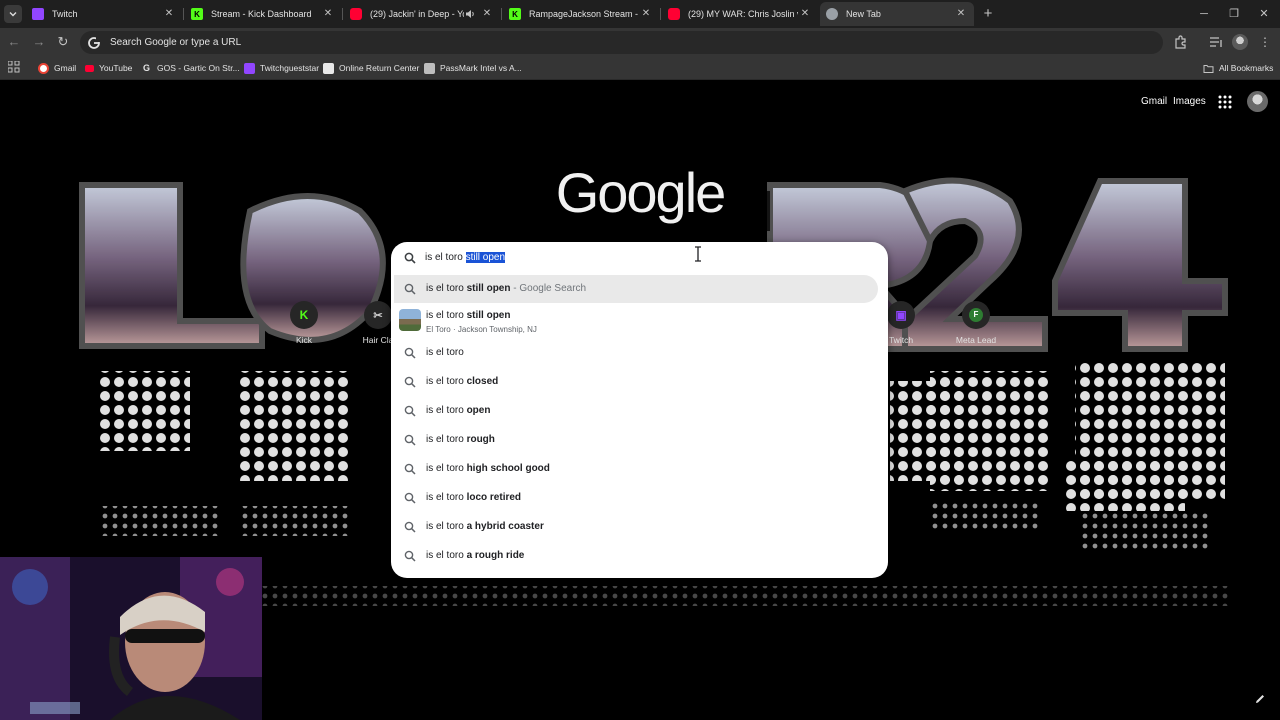 This screenshot has width=1280, height=720. Describe the element at coordinates (505, 526) in the screenshot. I see `suggestion-bold: a hybrid coaster` at that location.